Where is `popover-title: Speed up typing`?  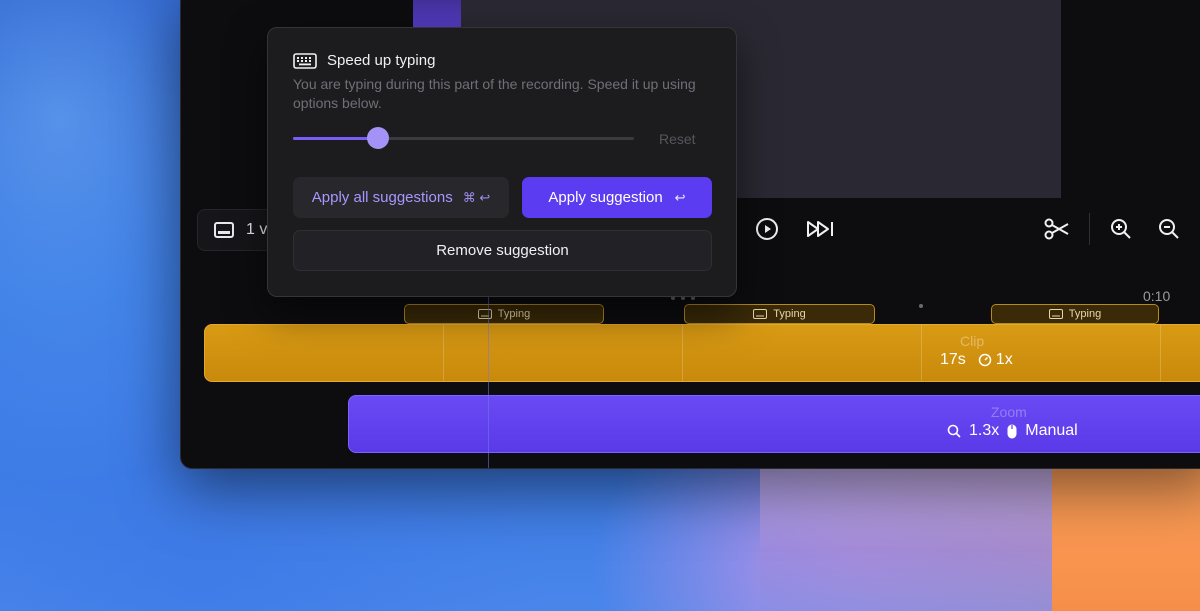 popover-title: Speed up typing is located at coordinates (381, 60).